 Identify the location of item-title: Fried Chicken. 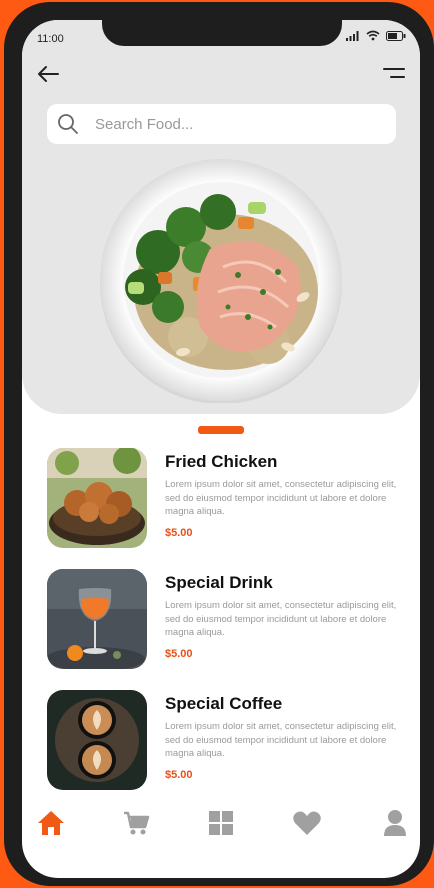
(221, 461).